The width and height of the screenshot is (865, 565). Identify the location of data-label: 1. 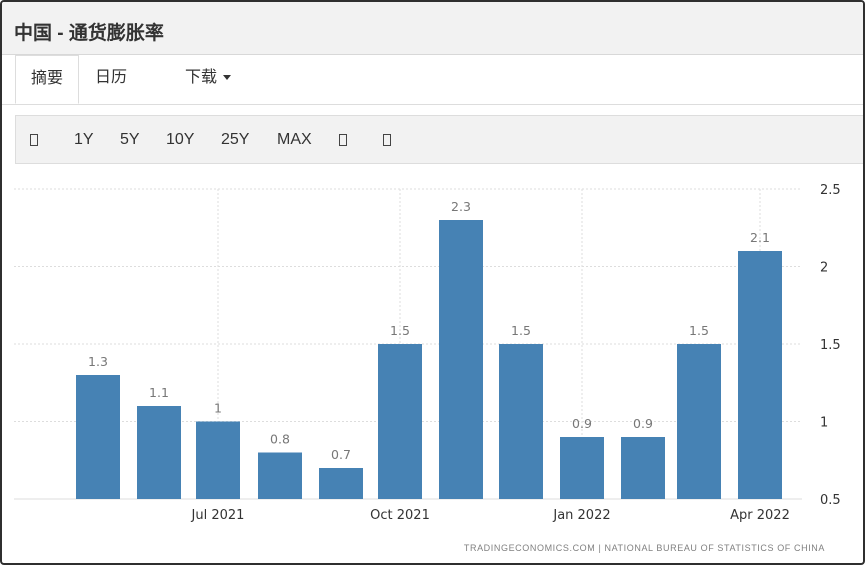
(218, 408).